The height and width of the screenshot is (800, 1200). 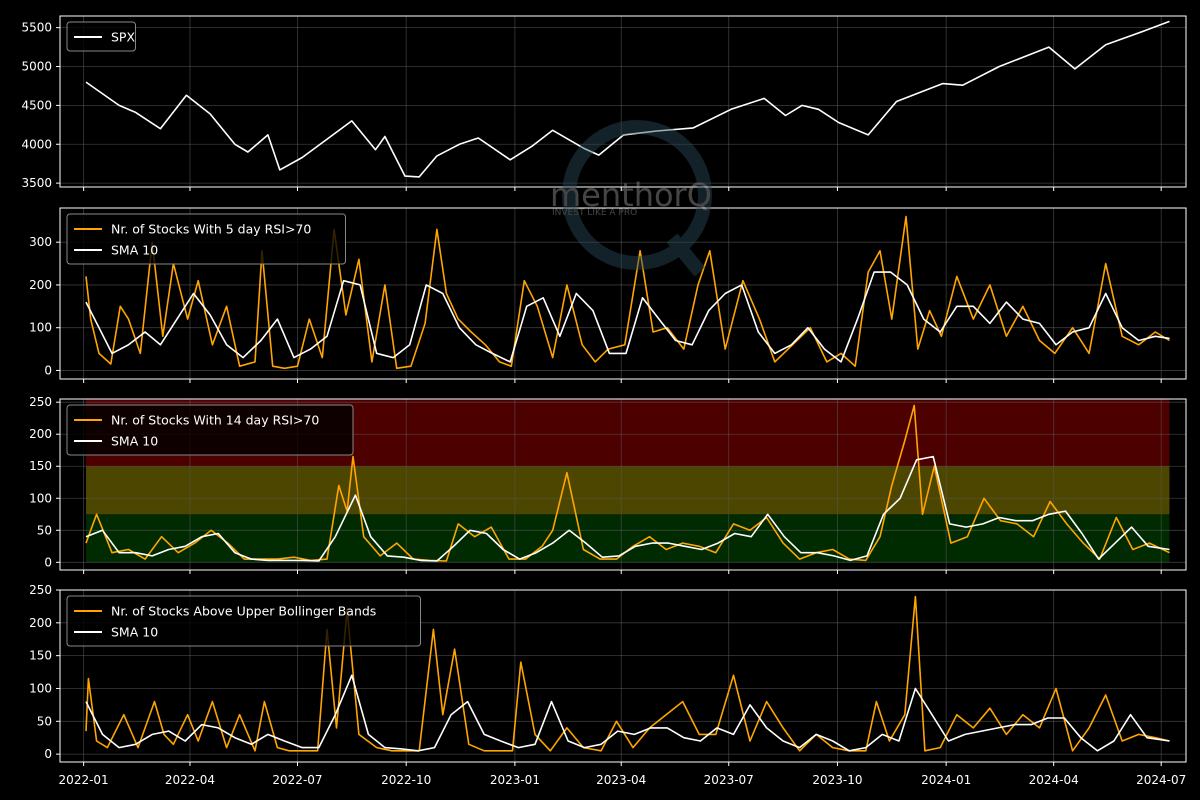 What do you see at coordinates (946, 780) in the screenshot?
I see `x-tick-label: 2024-01` at bounding box center [946, 780].